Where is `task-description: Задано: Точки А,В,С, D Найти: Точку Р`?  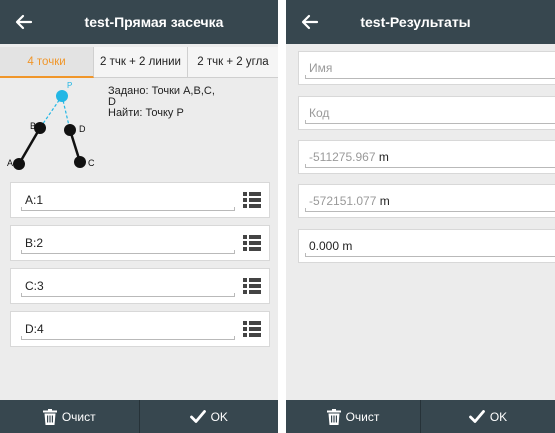
task-description: Задано: Точки А,В,С, D Найти: Точку Р is located at coordinates (188, 102).